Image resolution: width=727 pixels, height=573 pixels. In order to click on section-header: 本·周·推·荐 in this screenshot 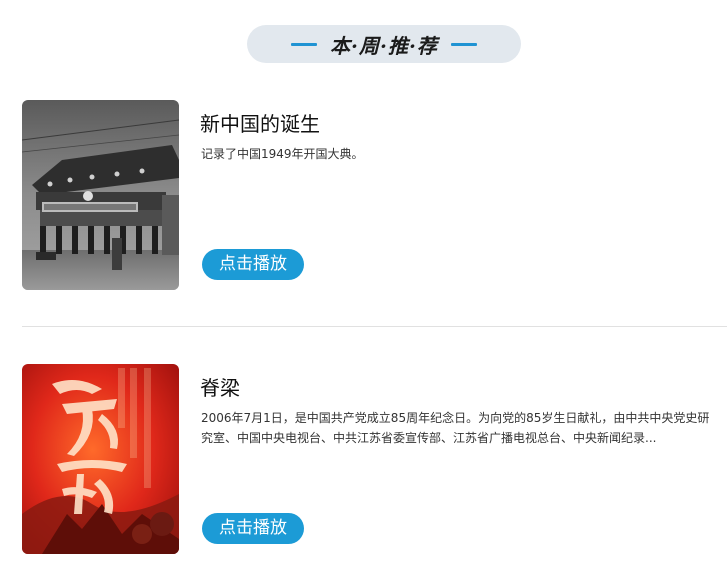, I will do `click(384, 44)`.